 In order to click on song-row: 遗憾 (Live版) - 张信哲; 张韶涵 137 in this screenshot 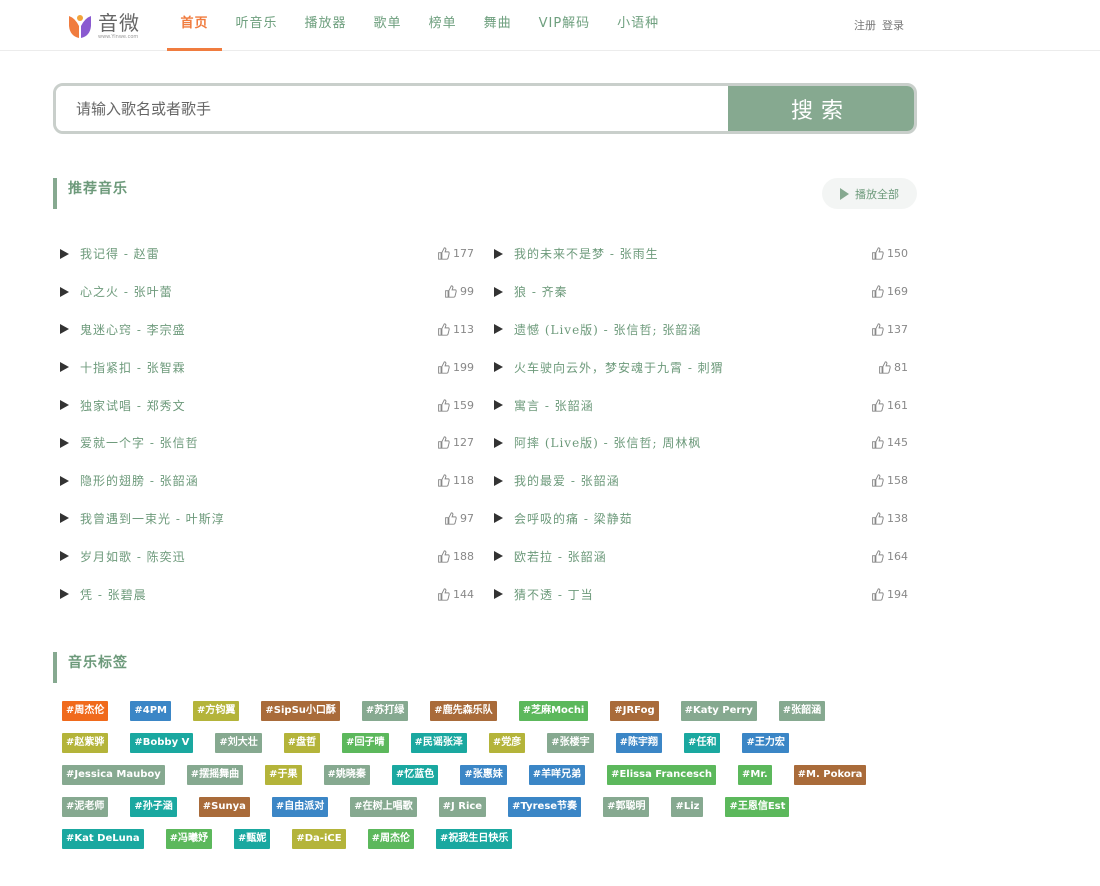, I will do `click(701, 330)`.